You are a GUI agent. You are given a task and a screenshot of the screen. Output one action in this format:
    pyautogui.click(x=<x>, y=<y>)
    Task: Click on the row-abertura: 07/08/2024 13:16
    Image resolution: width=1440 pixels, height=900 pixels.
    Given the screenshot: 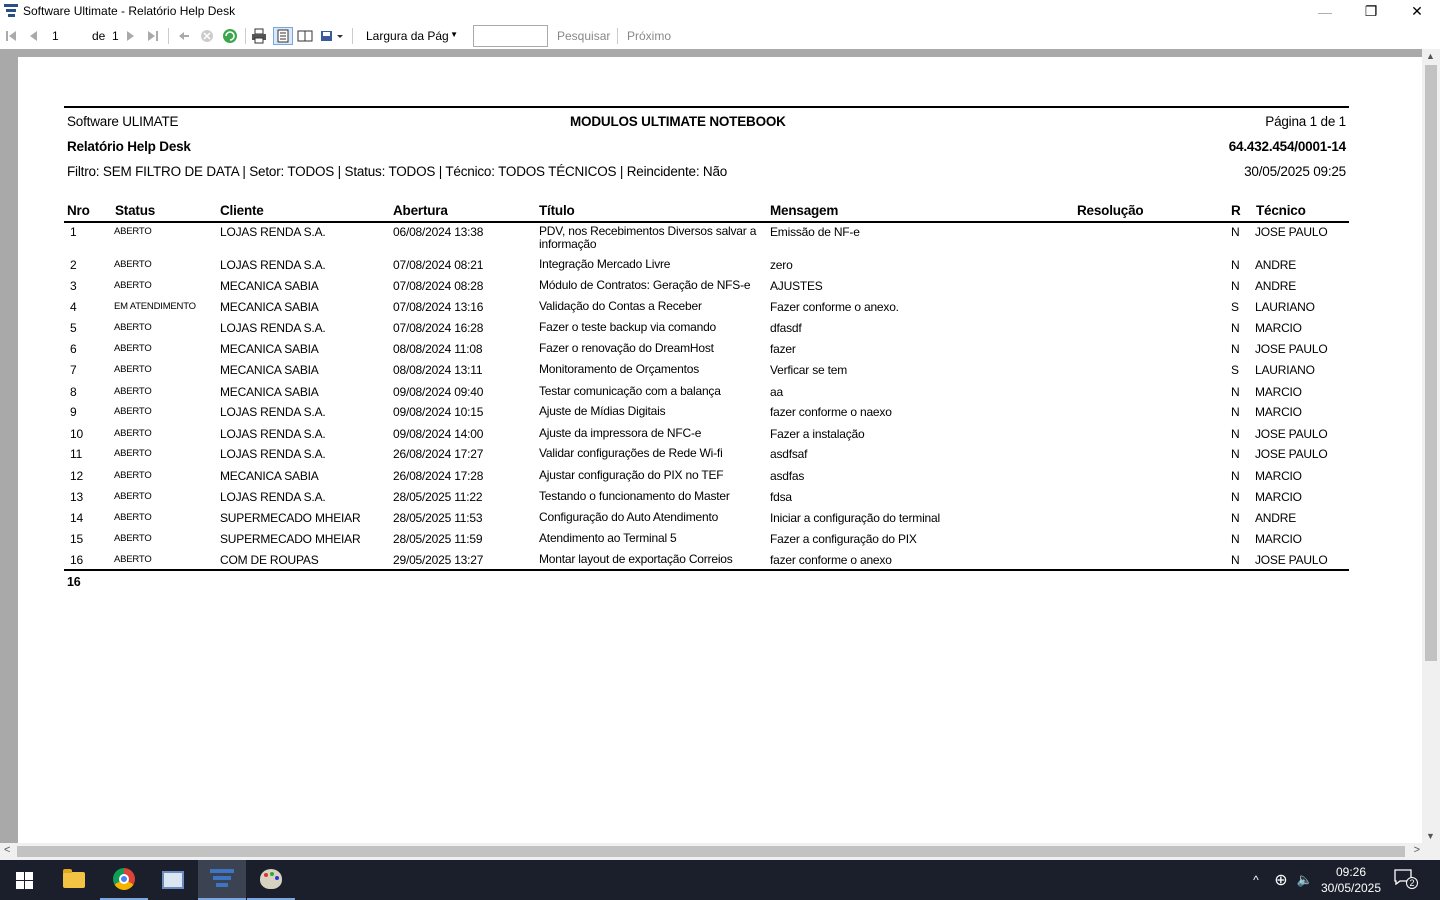 What is the action you would take?
    pyautogui.click(x=438, y=307)
    